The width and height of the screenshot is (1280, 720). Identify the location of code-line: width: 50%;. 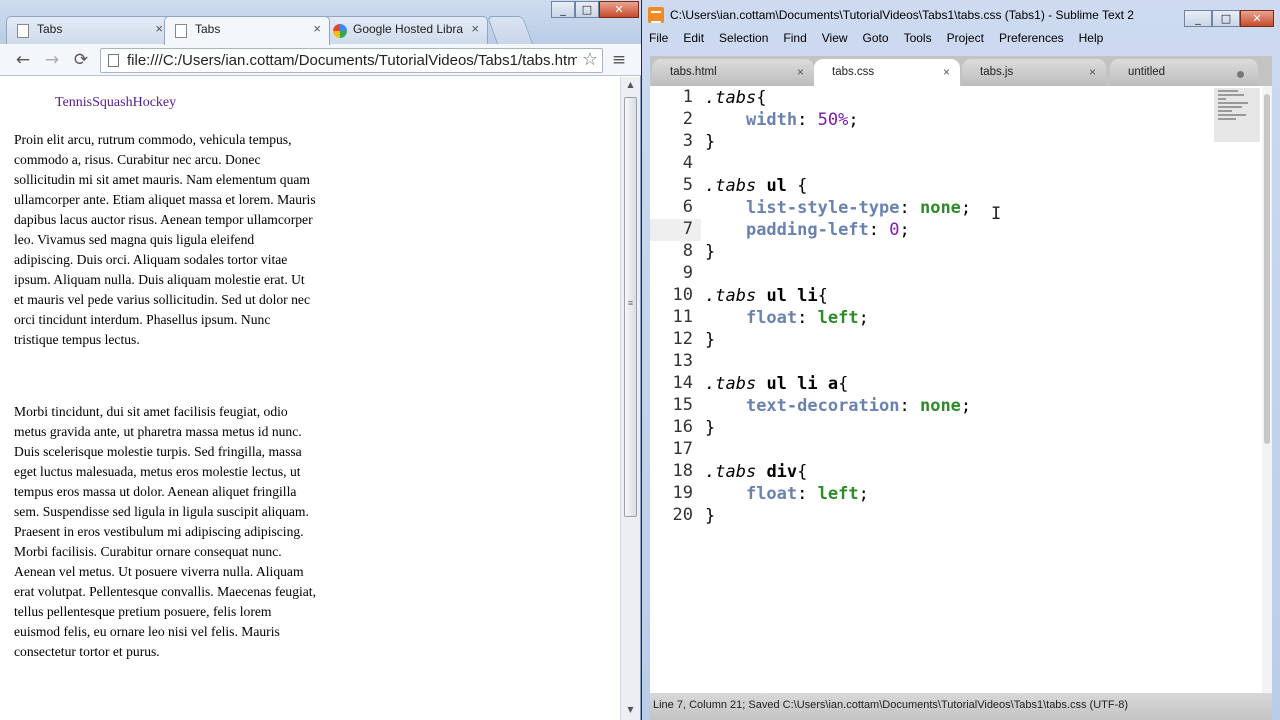
(782, 120).